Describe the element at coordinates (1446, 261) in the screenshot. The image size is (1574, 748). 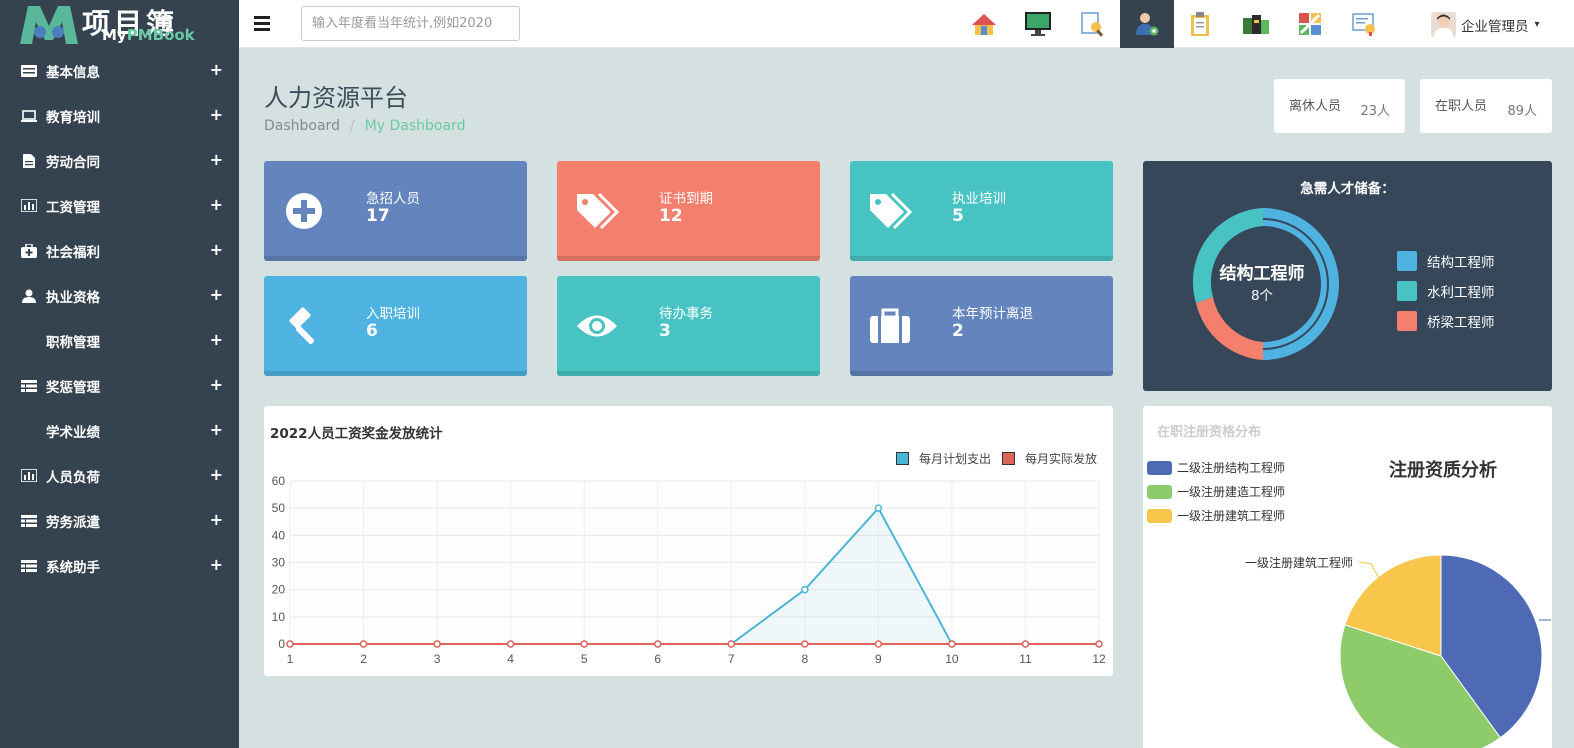
I see `legend-item: 结构工程师` at that location.